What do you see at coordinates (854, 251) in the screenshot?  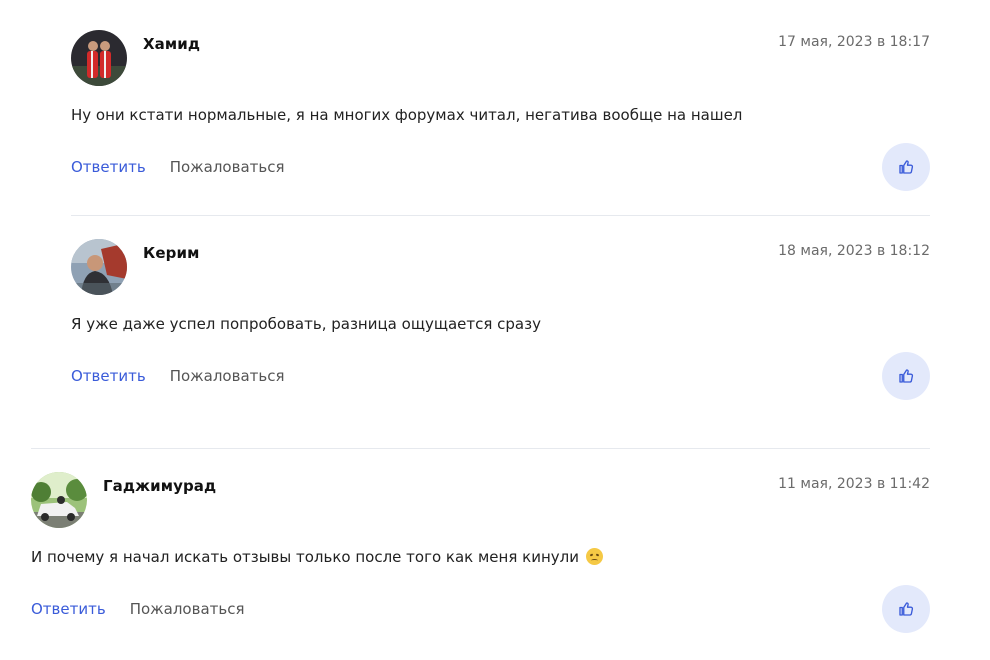 I see `comment-date: 18 мая, 2023 в 18:12` at bounding box center [854, 251].